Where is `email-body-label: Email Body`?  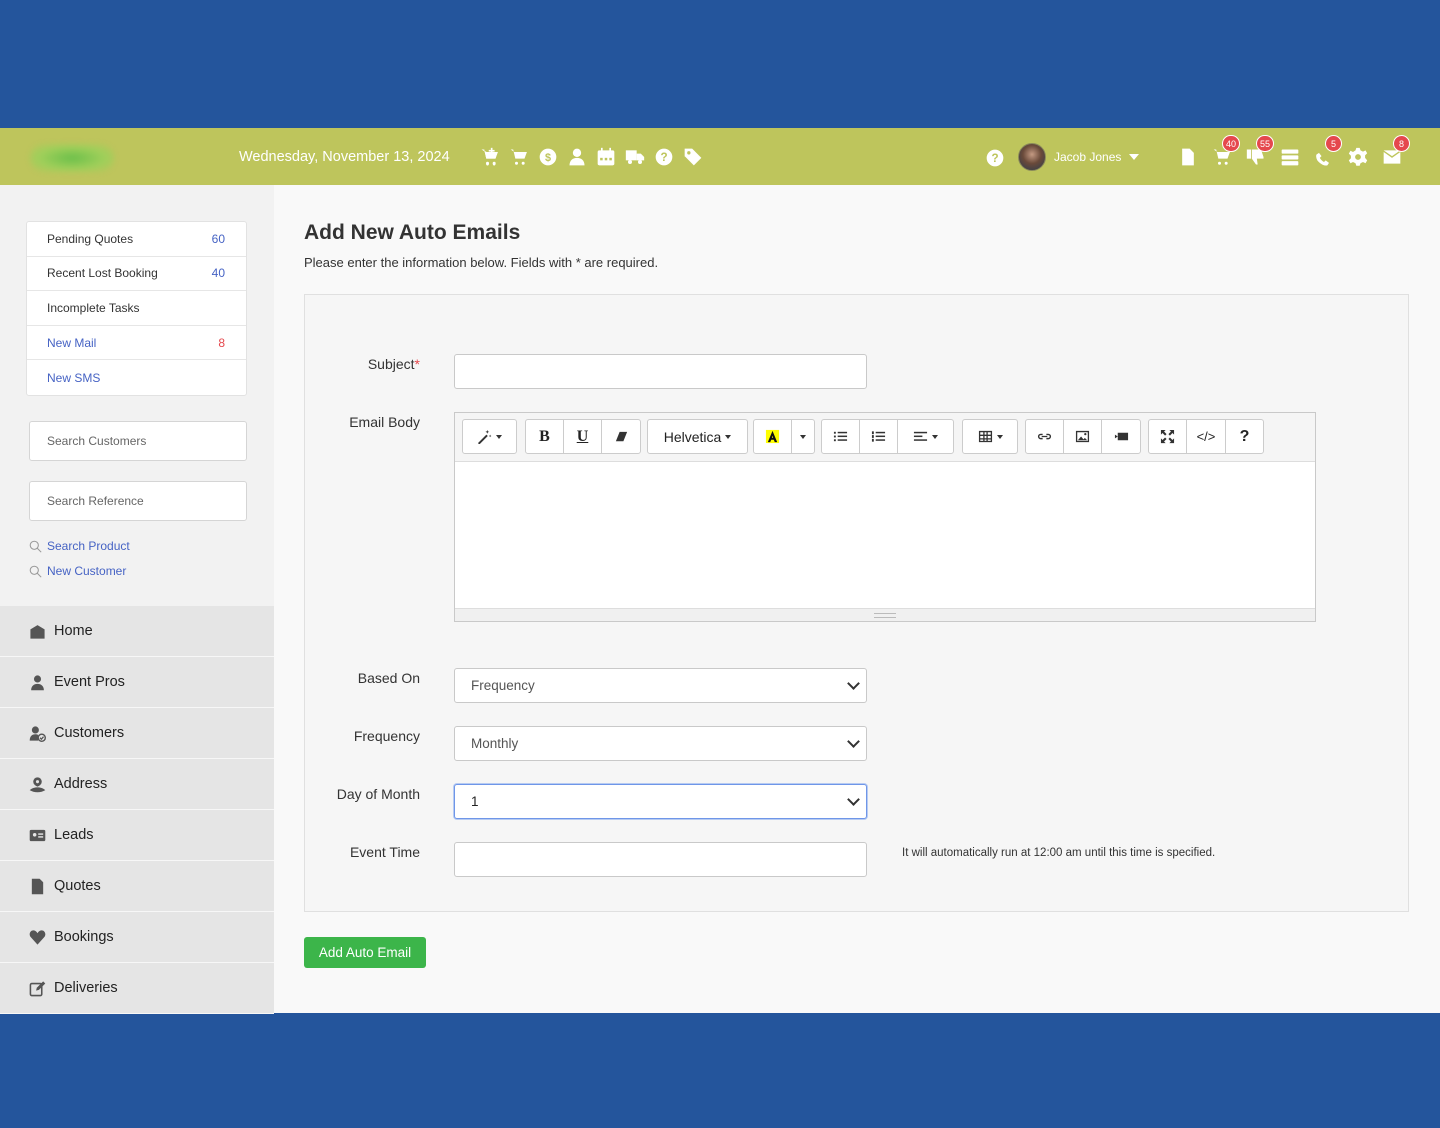
email-body-label: Email Body is located at coordinates (384, 422).